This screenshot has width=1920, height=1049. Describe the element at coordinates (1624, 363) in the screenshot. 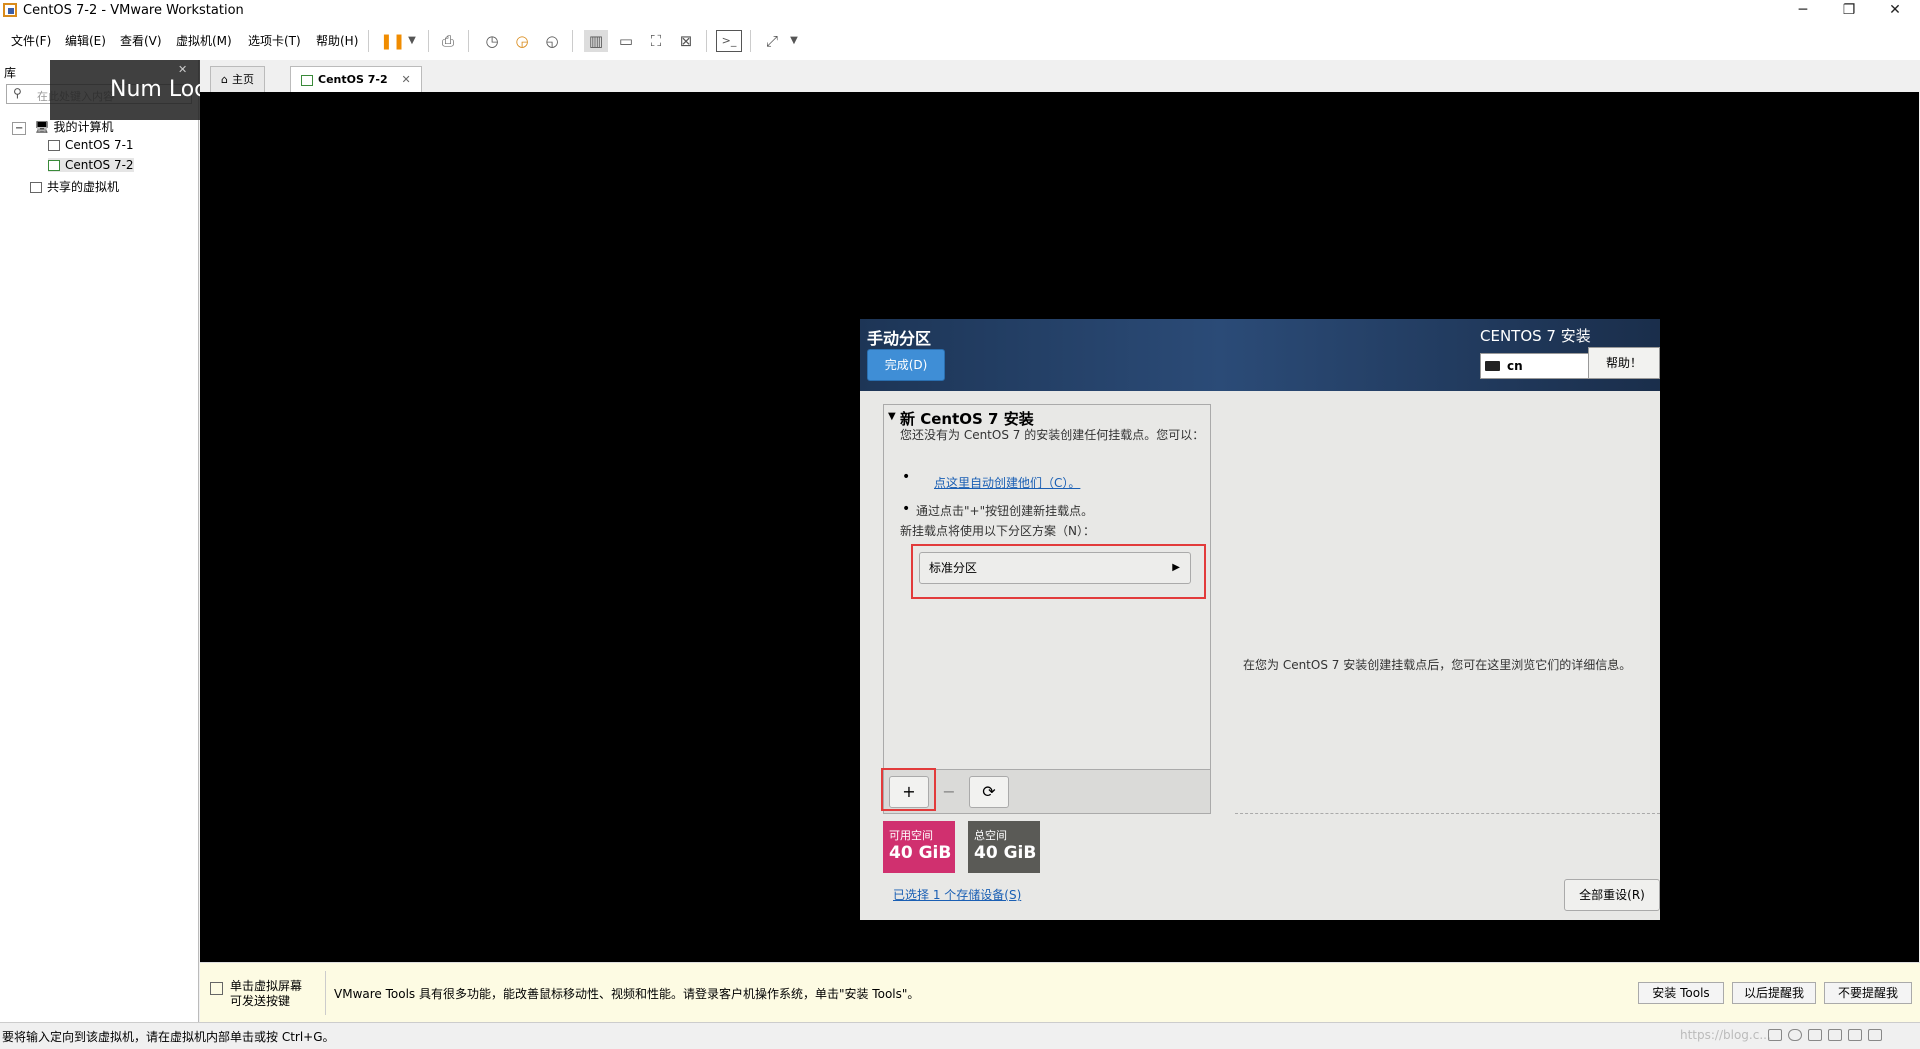

I see `help-button: 帮助！` at that location.